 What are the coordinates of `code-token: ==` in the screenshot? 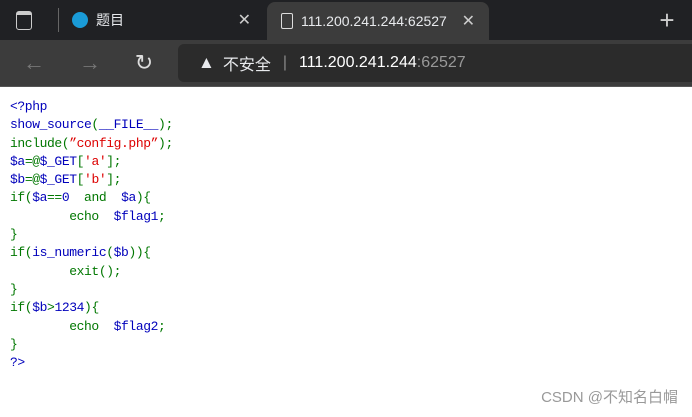 It's located at (54, 198).